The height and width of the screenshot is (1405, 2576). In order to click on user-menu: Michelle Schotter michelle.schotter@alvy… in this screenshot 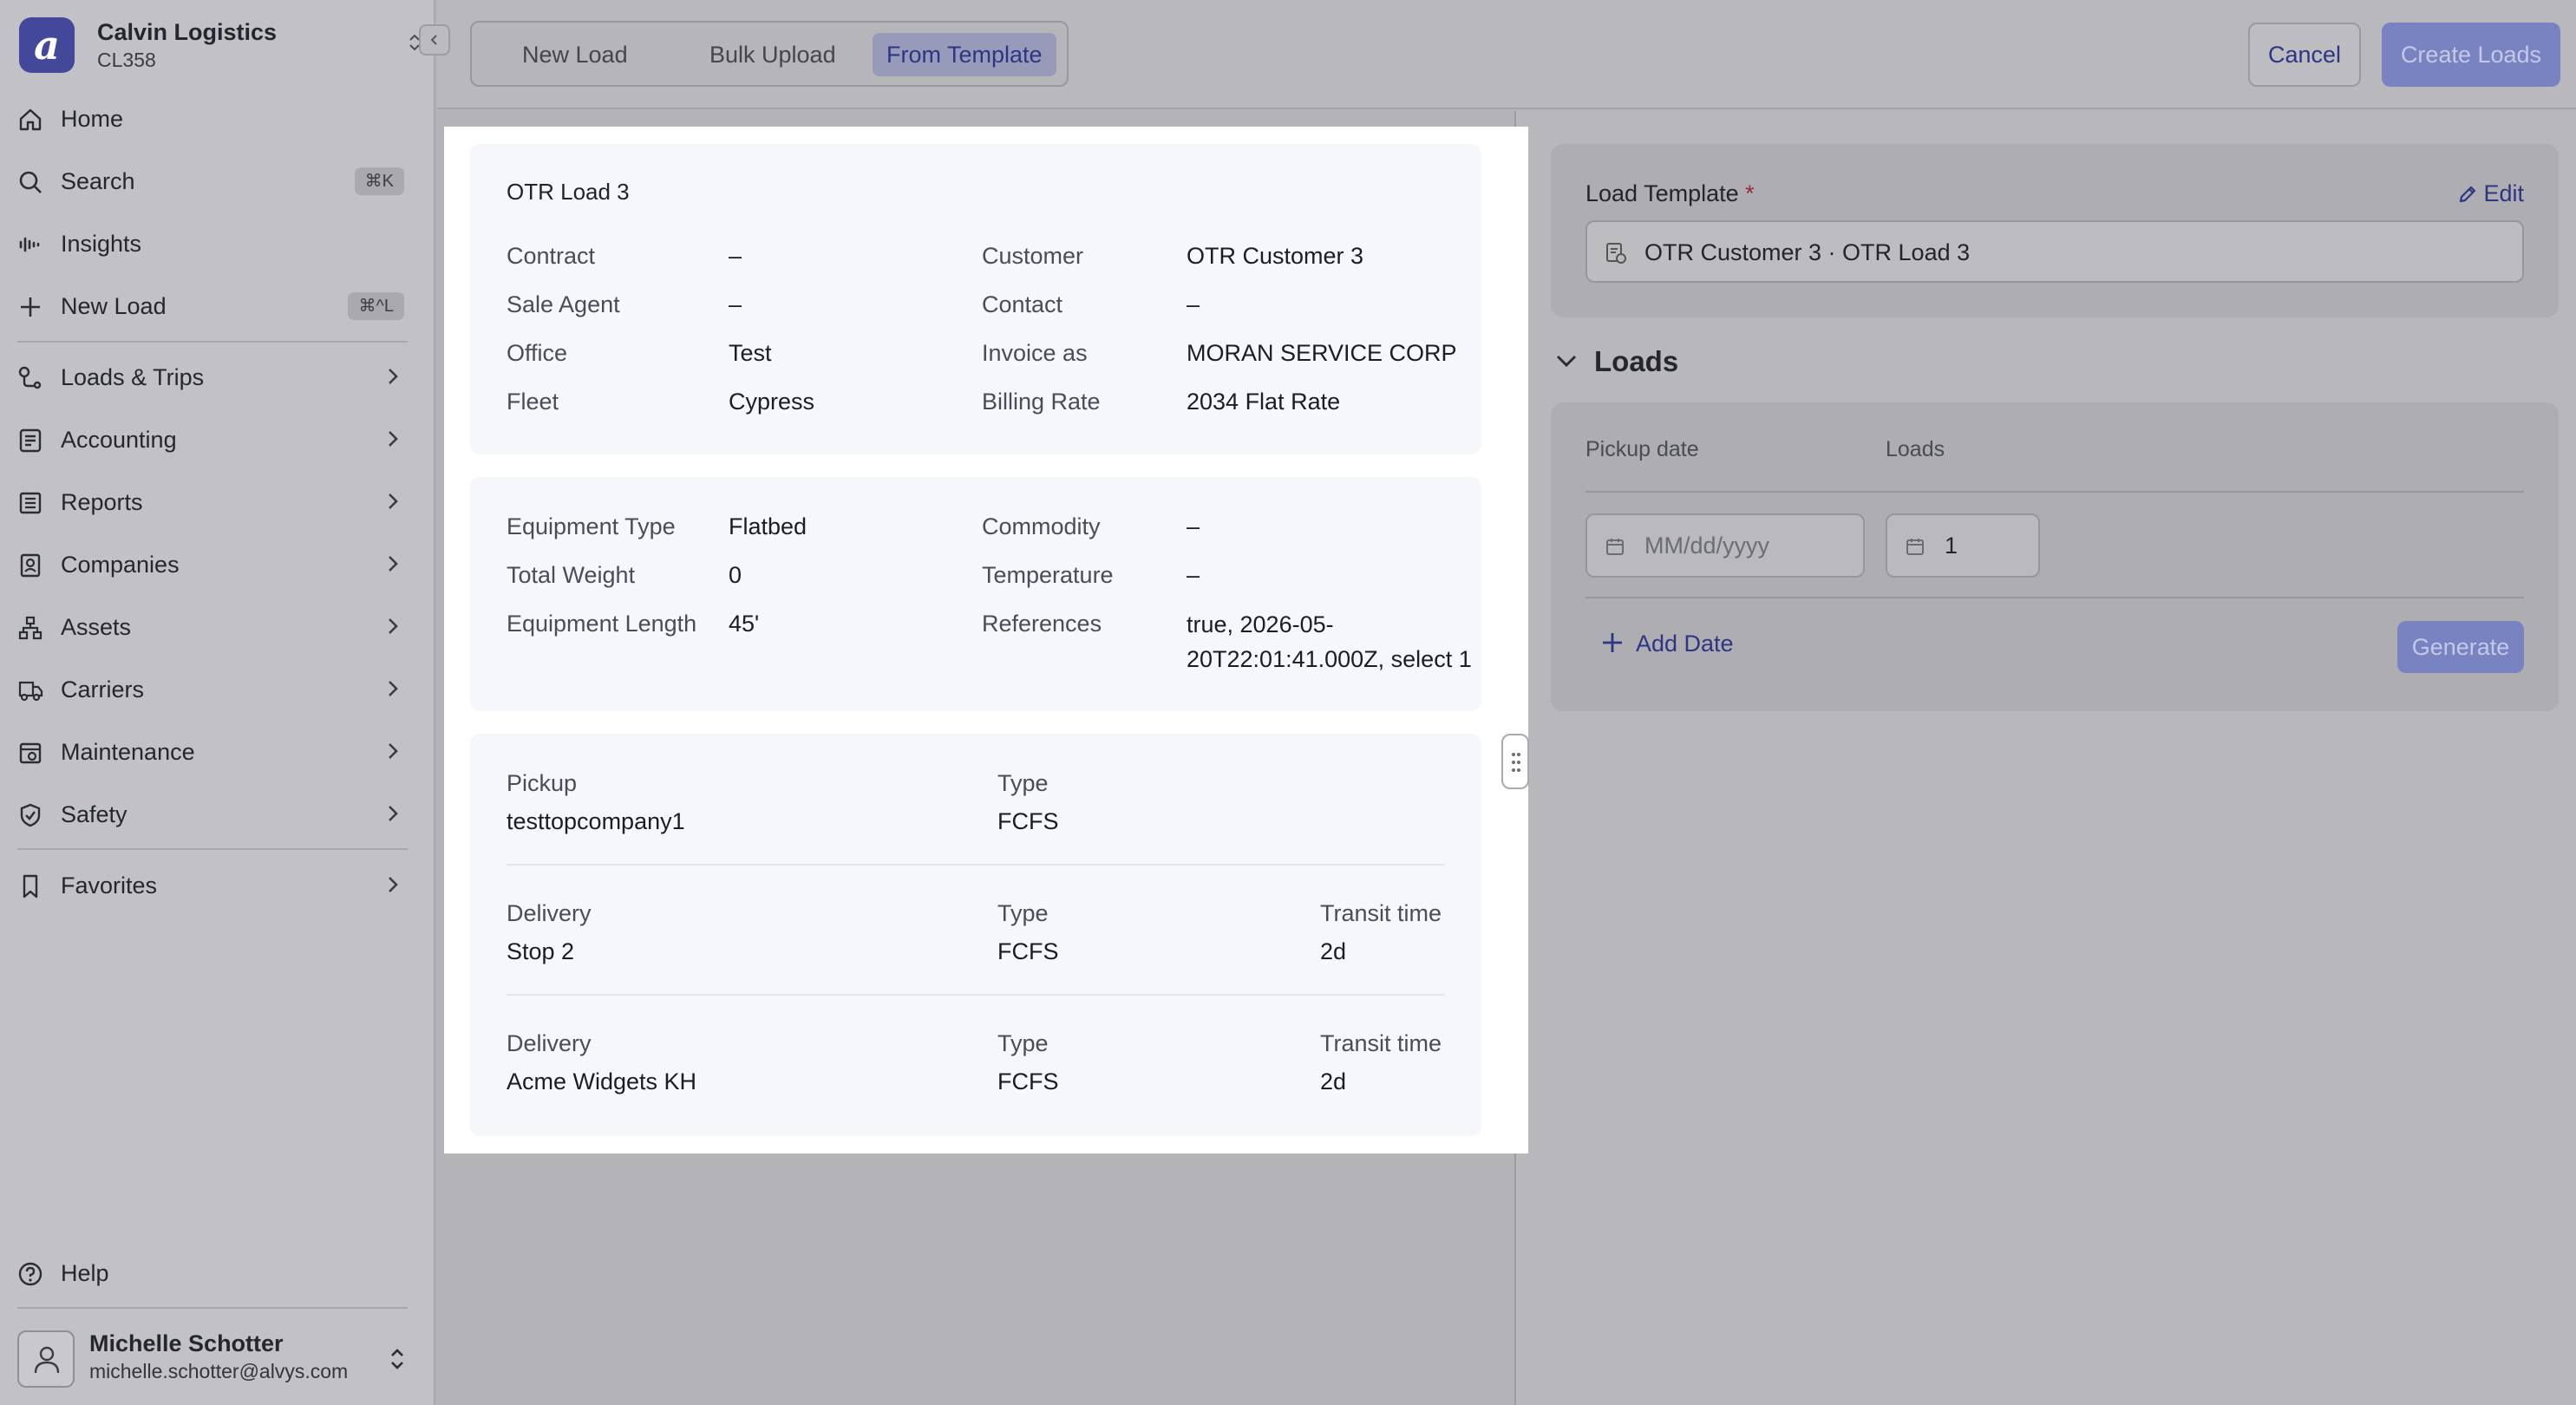, I will do `click(217, 1361)`.